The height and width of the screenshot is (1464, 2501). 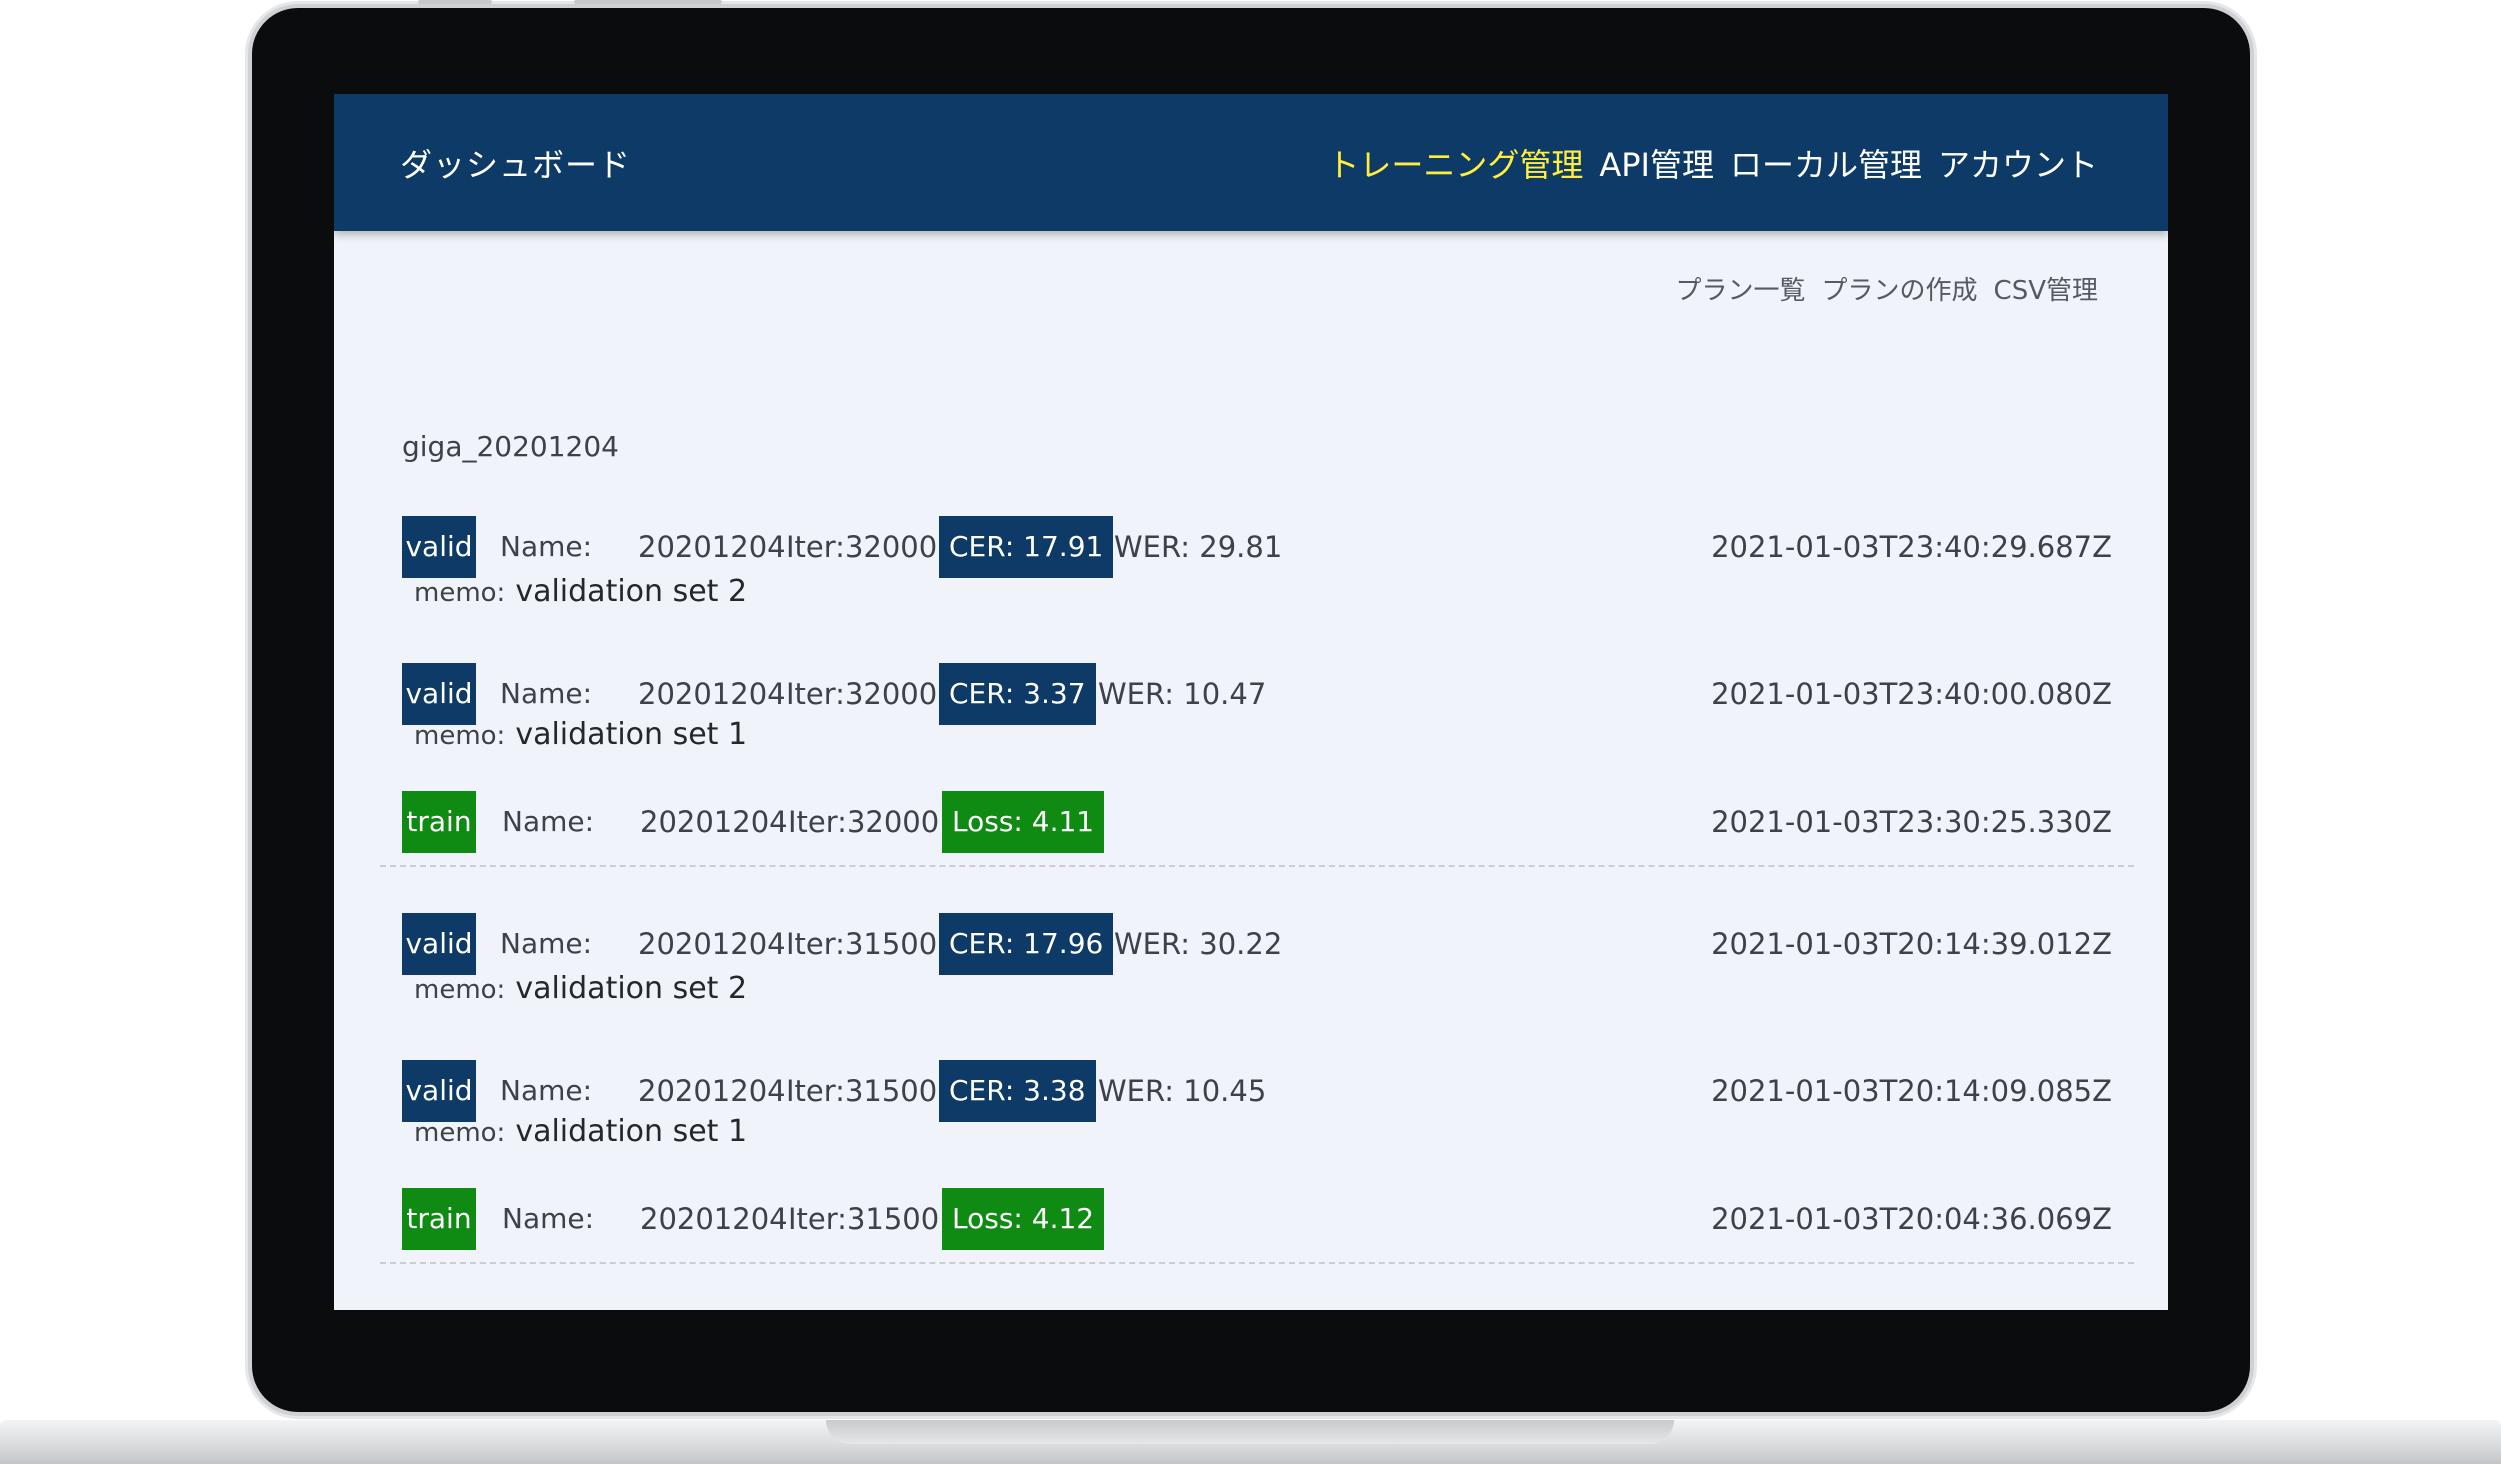 I want to click on timestamp: 2021-01-03T20:14:39.012Z, so click(x=1911, y=944).